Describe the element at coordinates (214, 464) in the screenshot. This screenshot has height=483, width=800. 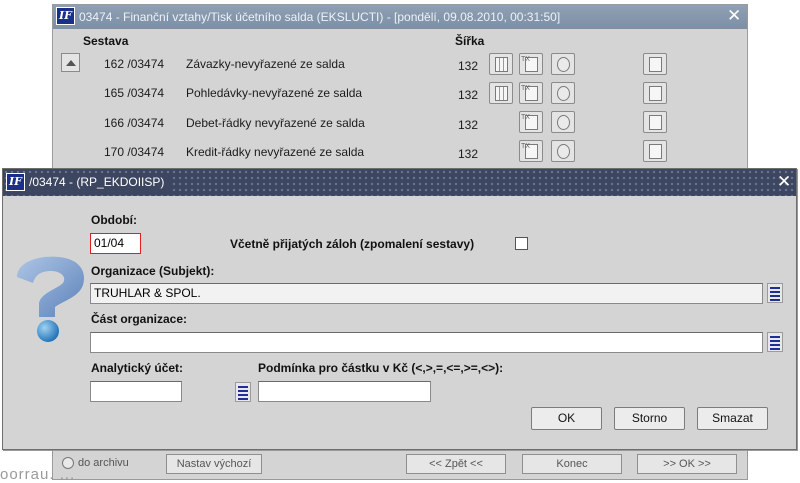
I see `set-defaults-button: Nastav výchozí` at that location.